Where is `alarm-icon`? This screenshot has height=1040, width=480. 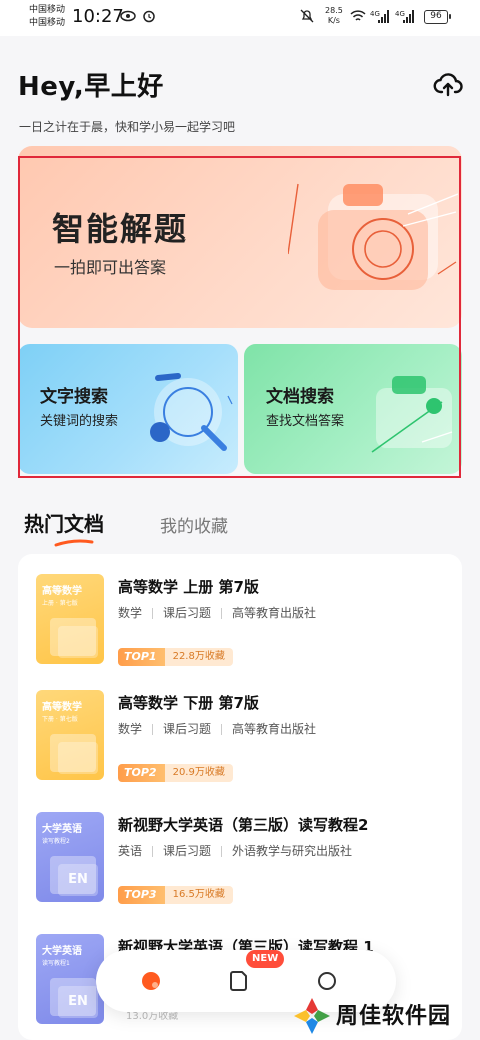
alarm-icon is located at coordinates (149, 18).